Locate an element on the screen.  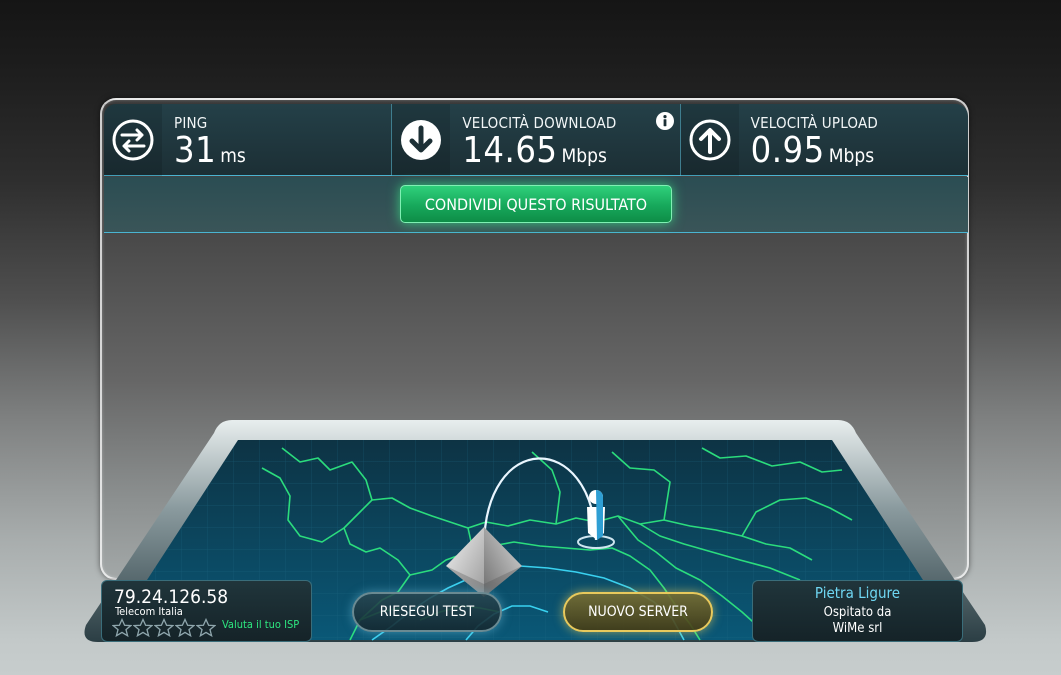
server-info-box: Pietra Ligure Ospitato da WiMe srl is located at coordinates (857, 611).